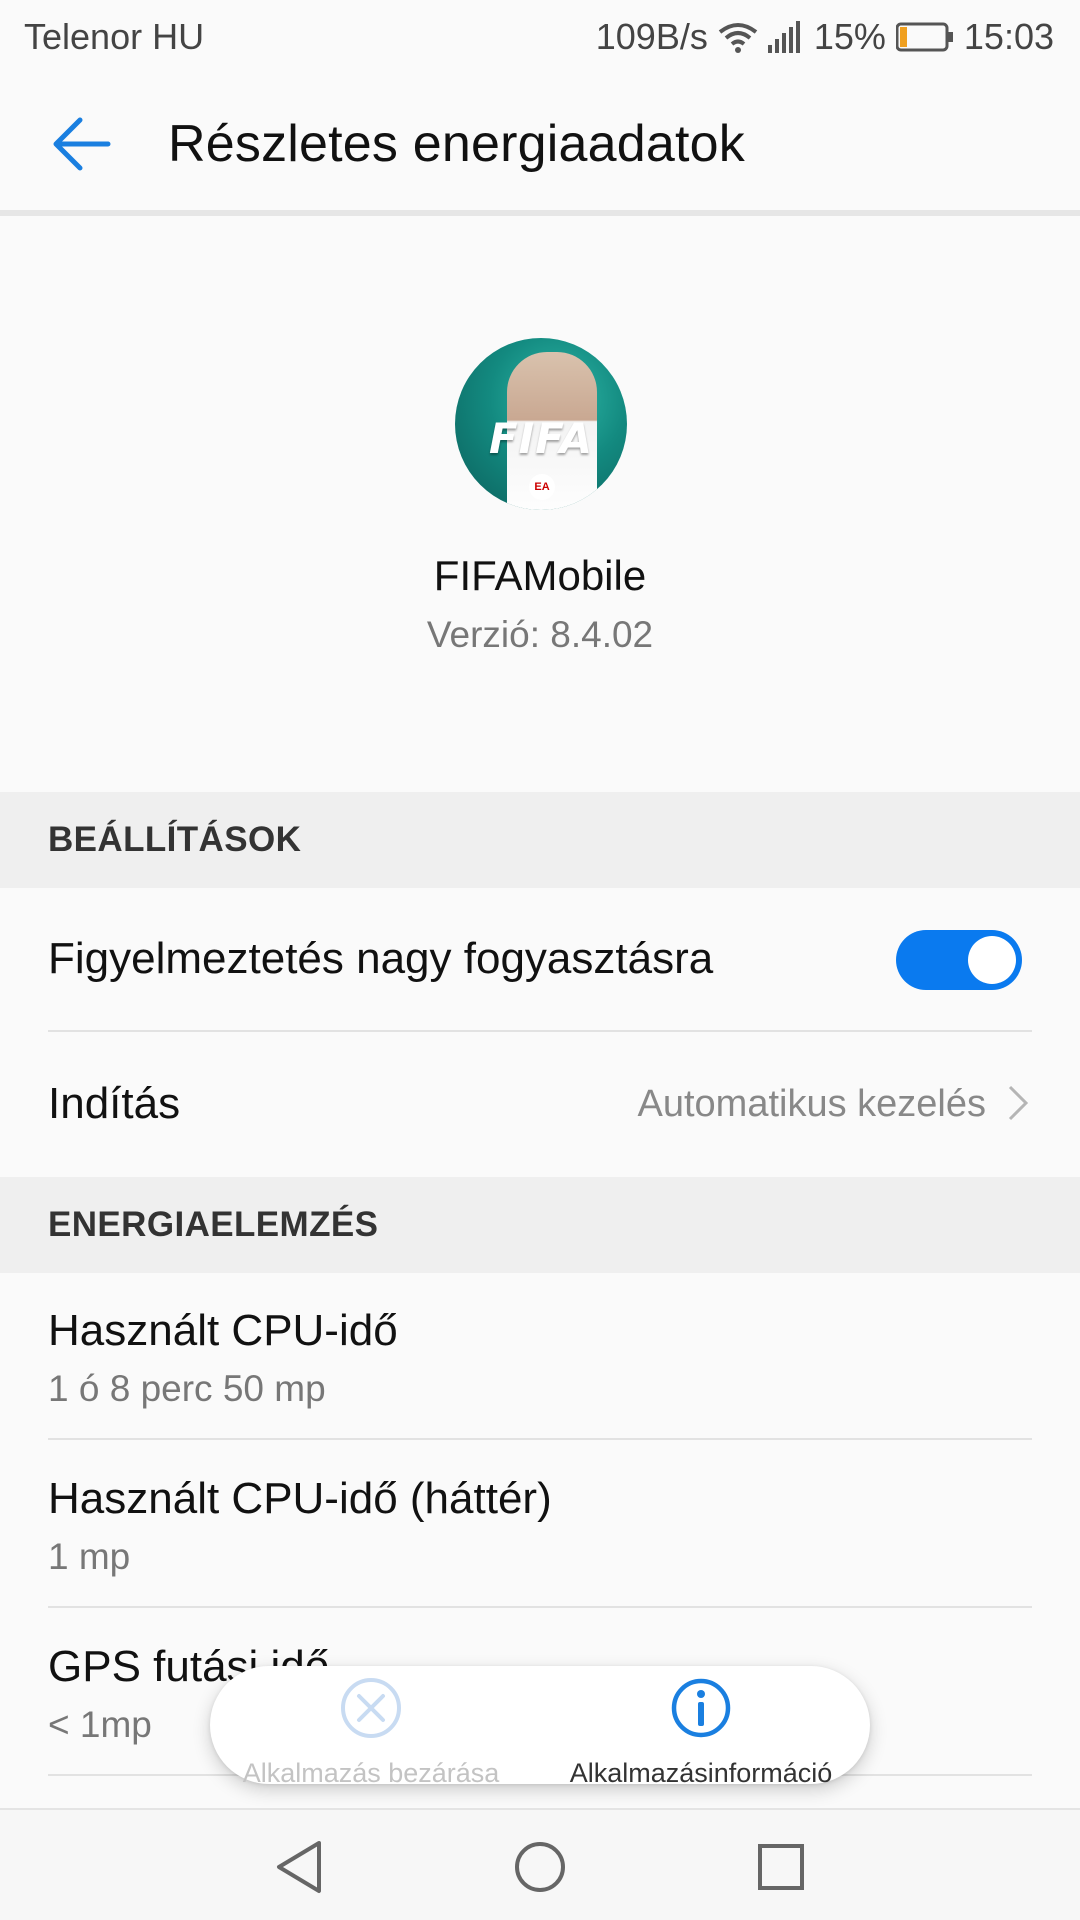  I want to click on carrier-label: Telenor HU, so click(114, 36).